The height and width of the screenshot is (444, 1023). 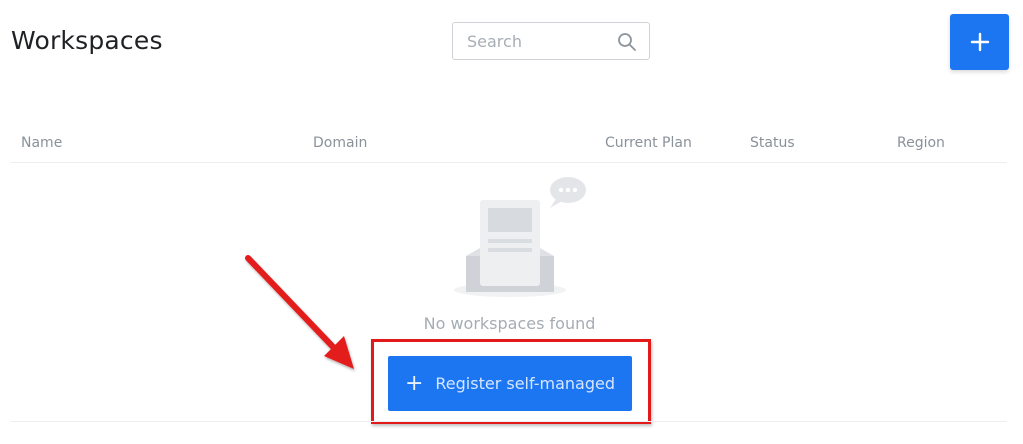 I want to click on column-header-status: Status, so click(x=772, y=143).